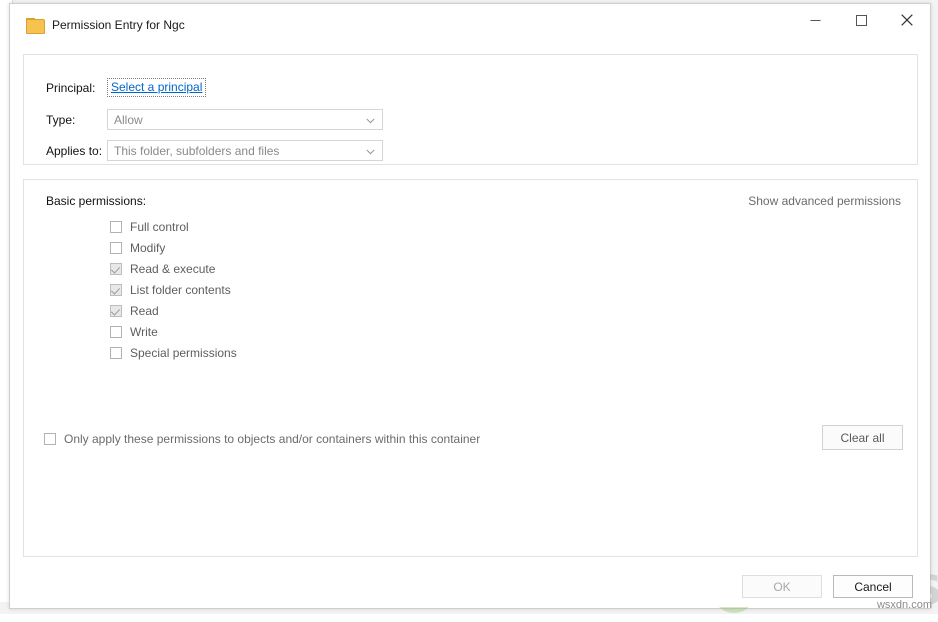  What do you see at coordinates (197, 150) in the screenshot?
I see `applies-to-value: This folder, subfolders and files` at bounding box center [197, 150].